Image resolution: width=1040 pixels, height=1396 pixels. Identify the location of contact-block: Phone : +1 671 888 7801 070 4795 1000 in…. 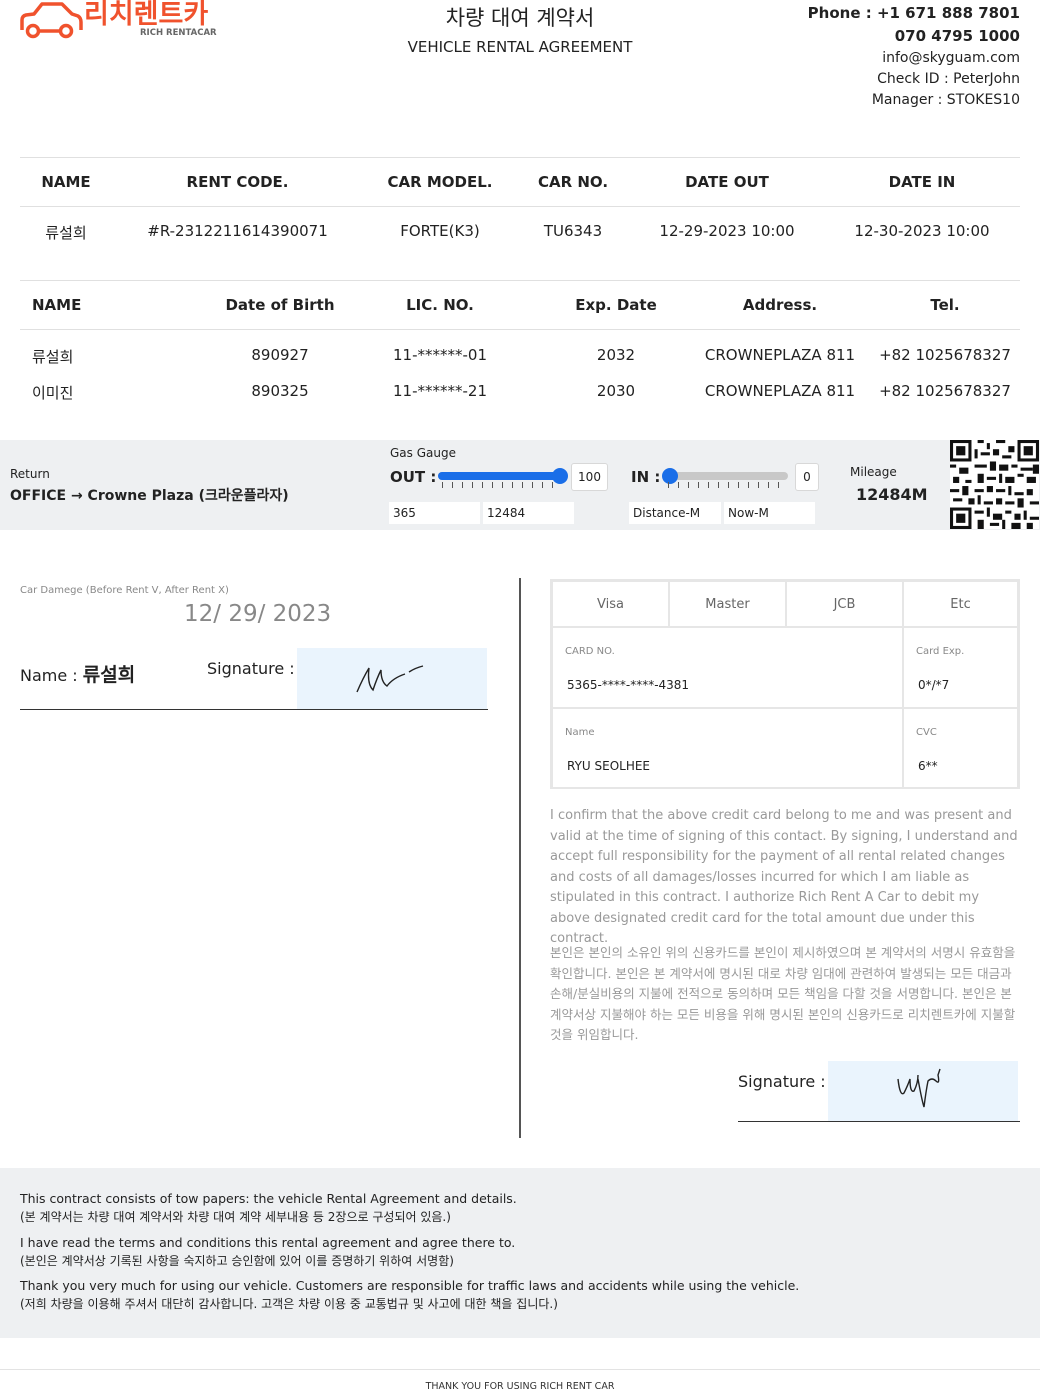
(914, 57).